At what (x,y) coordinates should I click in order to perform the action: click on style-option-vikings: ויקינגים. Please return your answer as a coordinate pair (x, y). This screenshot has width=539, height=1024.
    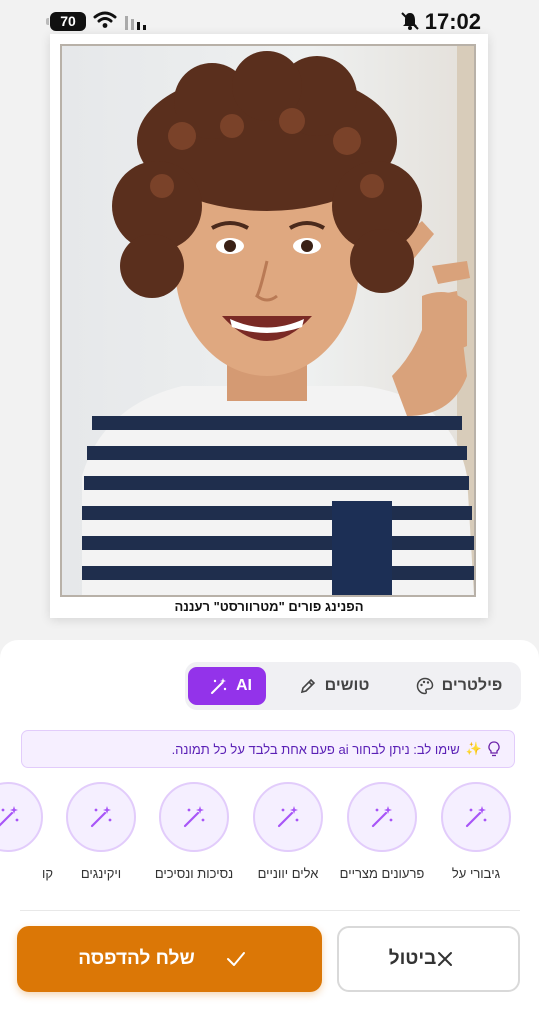
    Looking at the image, I should click on (101, 831).